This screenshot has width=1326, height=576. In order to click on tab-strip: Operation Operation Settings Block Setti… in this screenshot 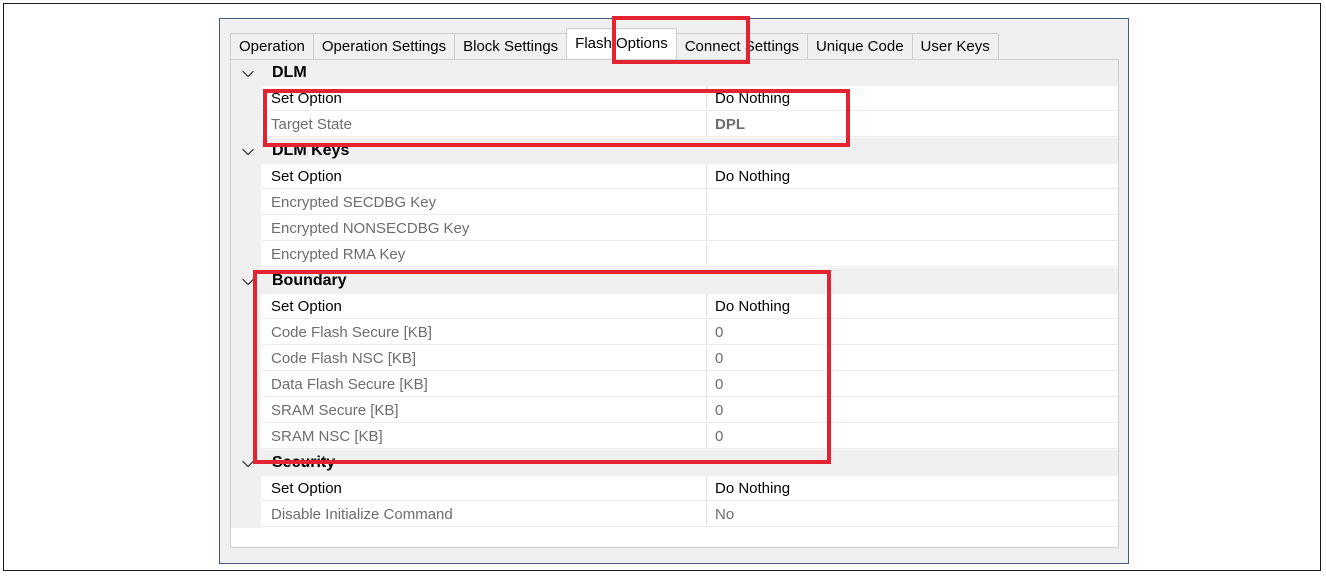, I will do `click(674, 43)`.